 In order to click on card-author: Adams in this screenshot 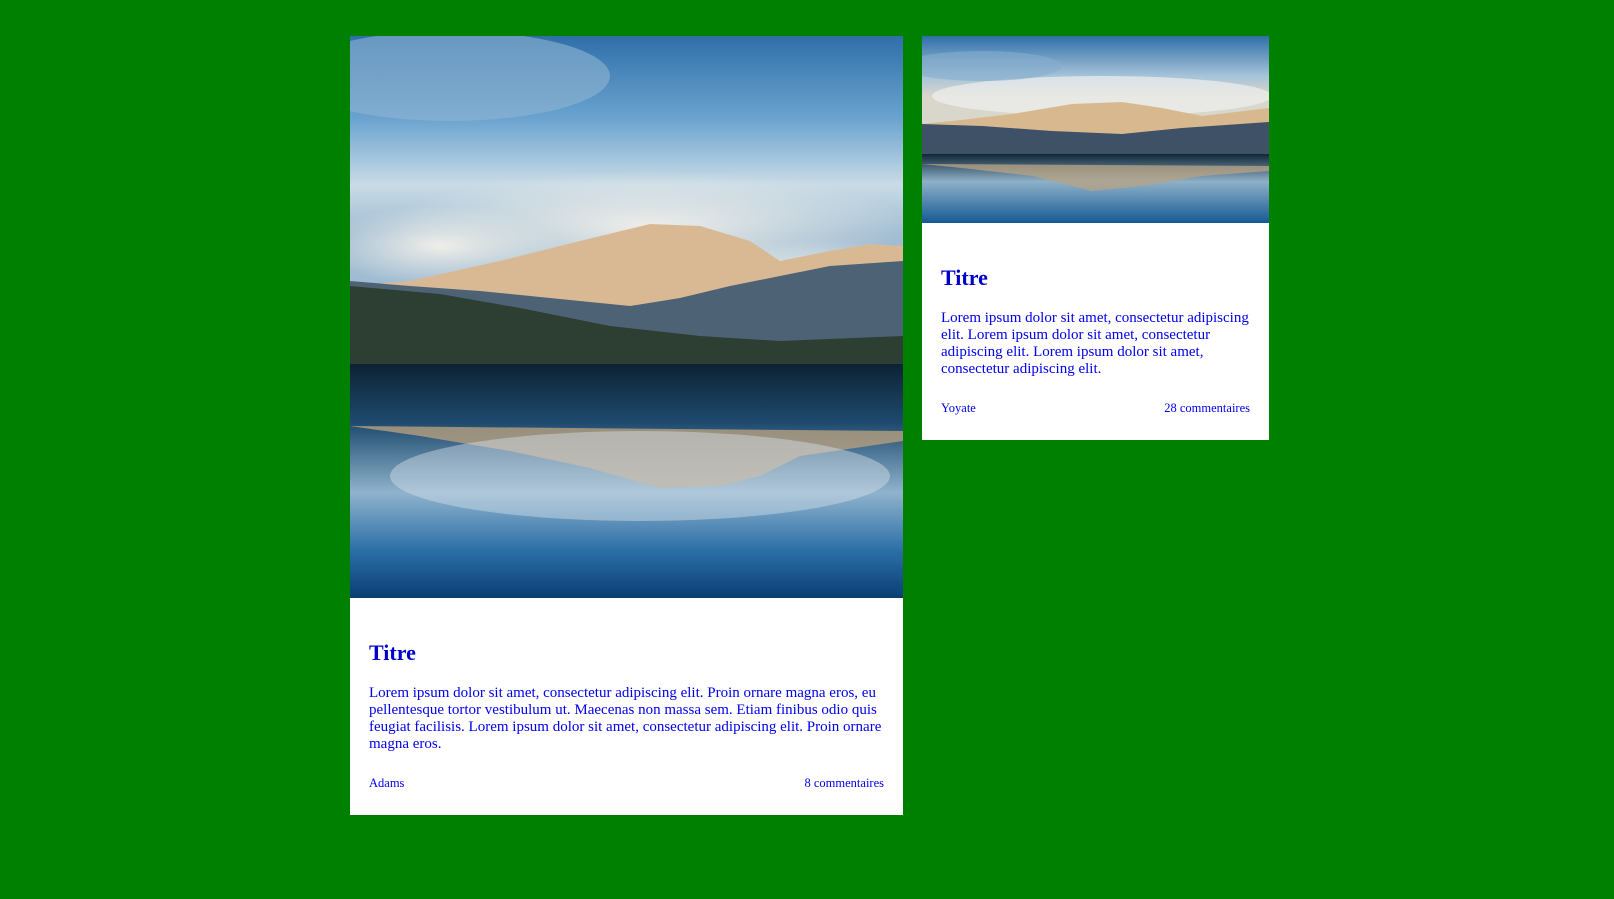, I will do `click(387, 783)`.